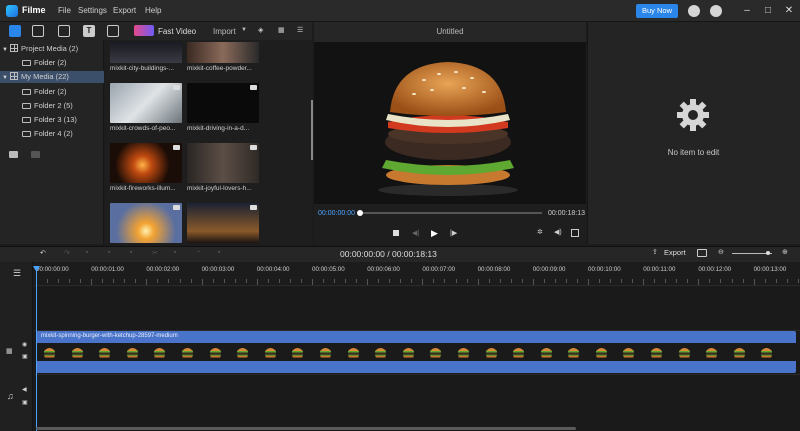 The width and height of the screenshot is (800, 431). I want to click on media-thumbnail-joyful-lovers, so click(223, 163).